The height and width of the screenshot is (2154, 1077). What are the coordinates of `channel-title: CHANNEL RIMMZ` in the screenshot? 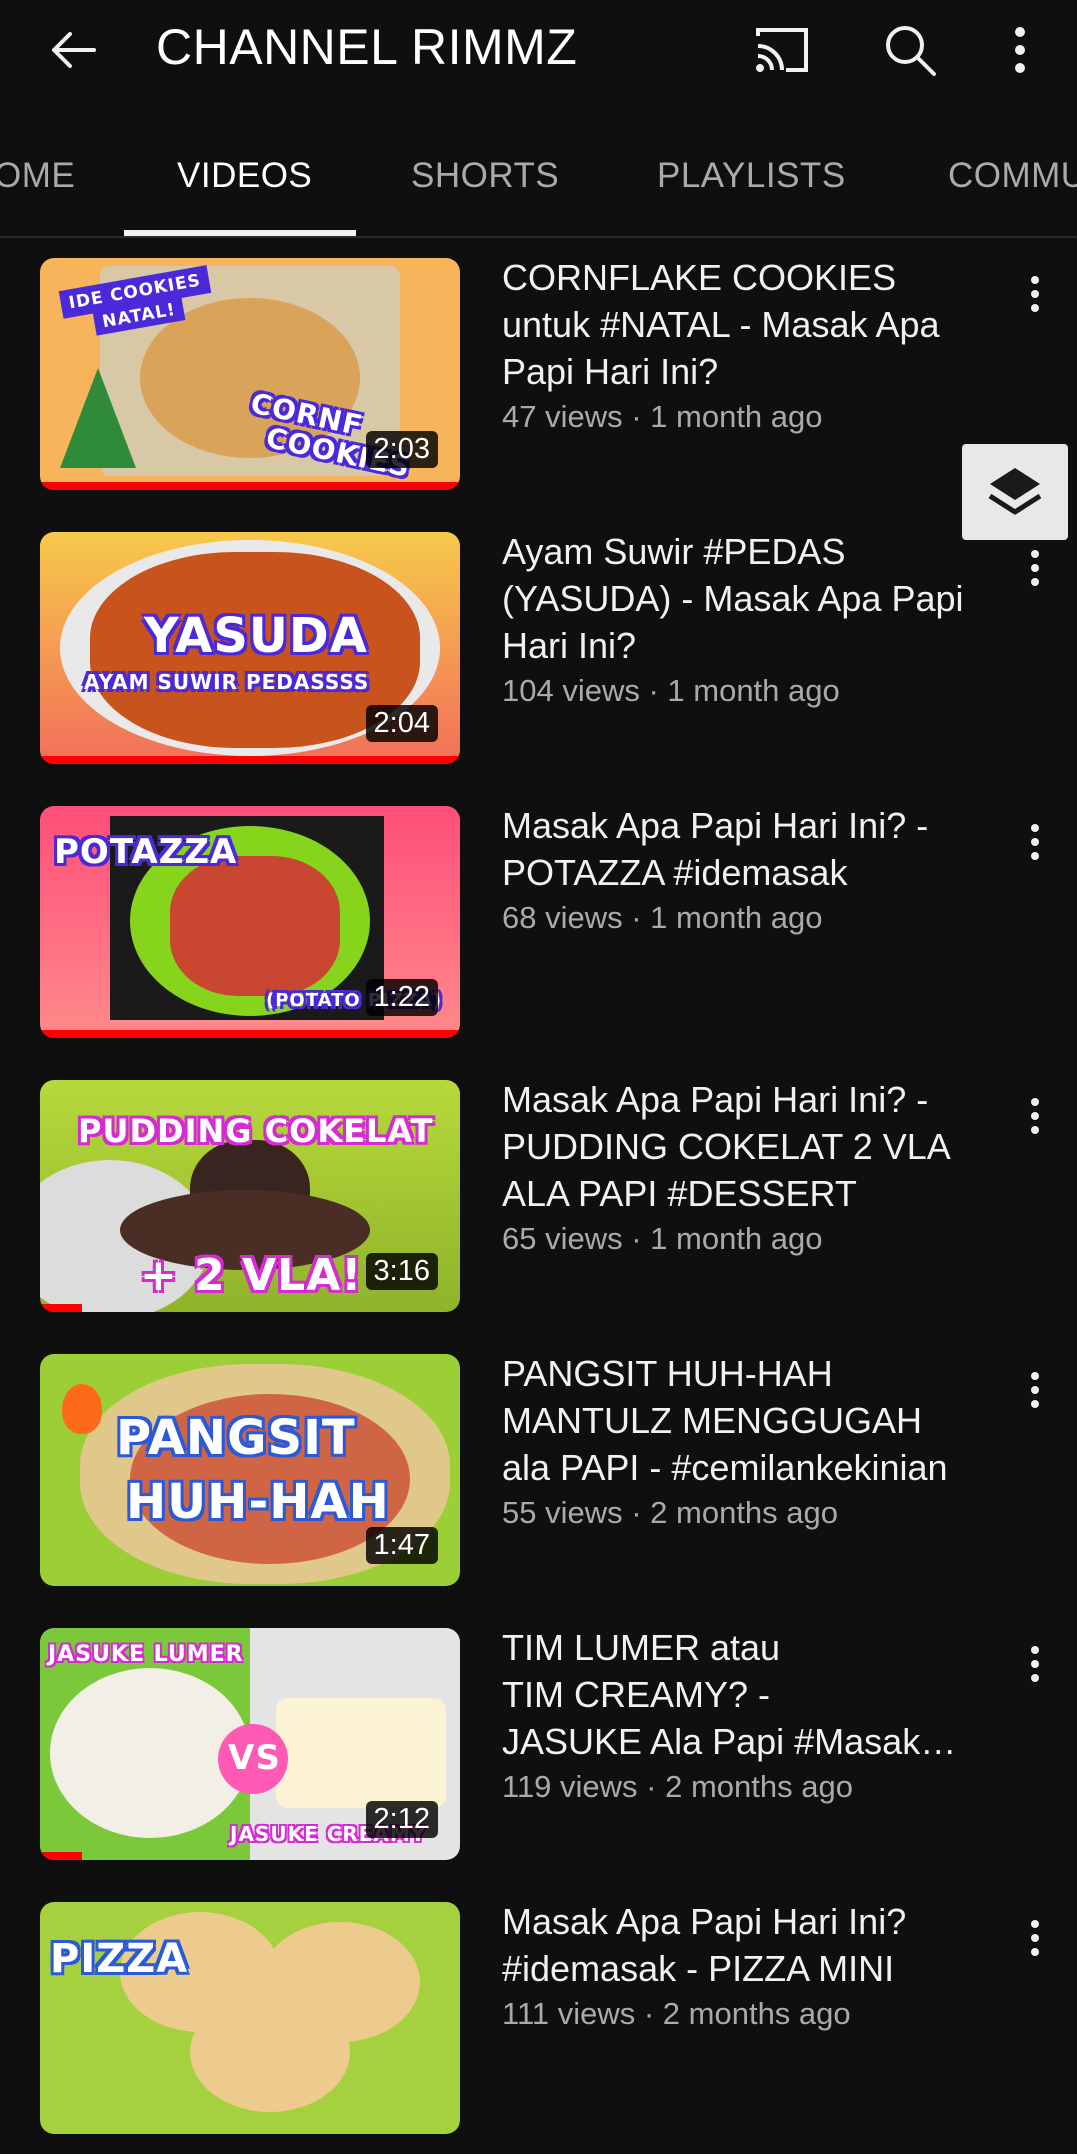 It's located at (367, 47).